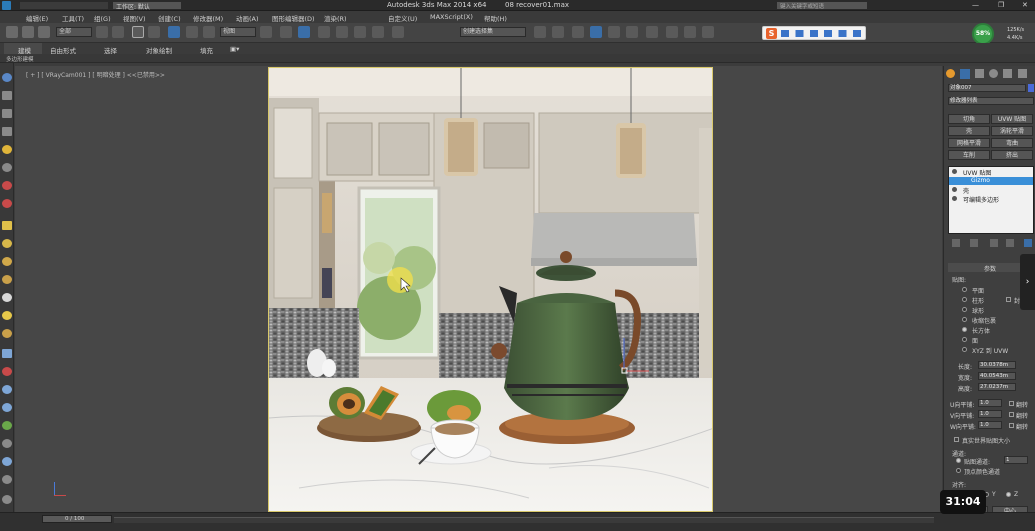  What do you see at coordinates (964, 349) in the screenshot?
I see `mapping-radio-xyz-to-uvw` at bounding box center [964, 349].